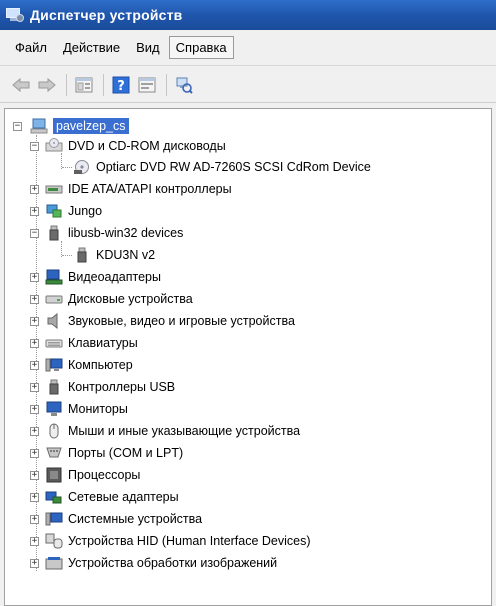 This screenshot has width=496, height=606. What do you see at coordinates (184, 431) in the screenshot?
I see `tree-item-mice-label: Мыши и иные указывающие устройства` at bounding box center [184, 431].